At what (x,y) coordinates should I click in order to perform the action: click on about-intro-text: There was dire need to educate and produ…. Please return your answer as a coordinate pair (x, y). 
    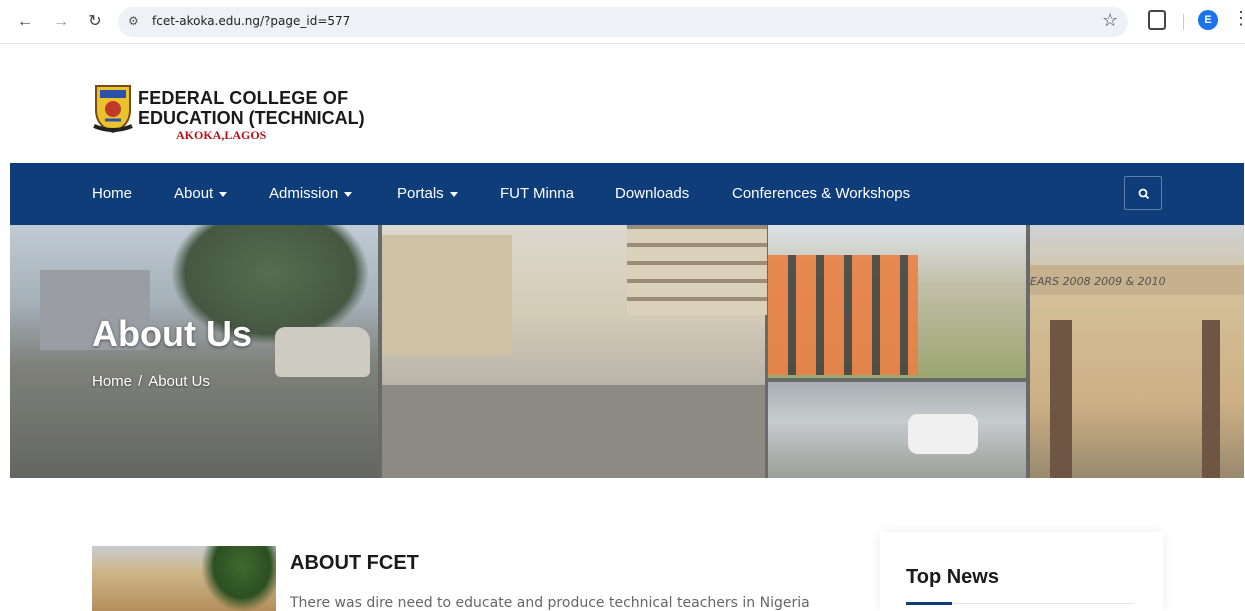
    Looking at the image, I should click on (550, 603).